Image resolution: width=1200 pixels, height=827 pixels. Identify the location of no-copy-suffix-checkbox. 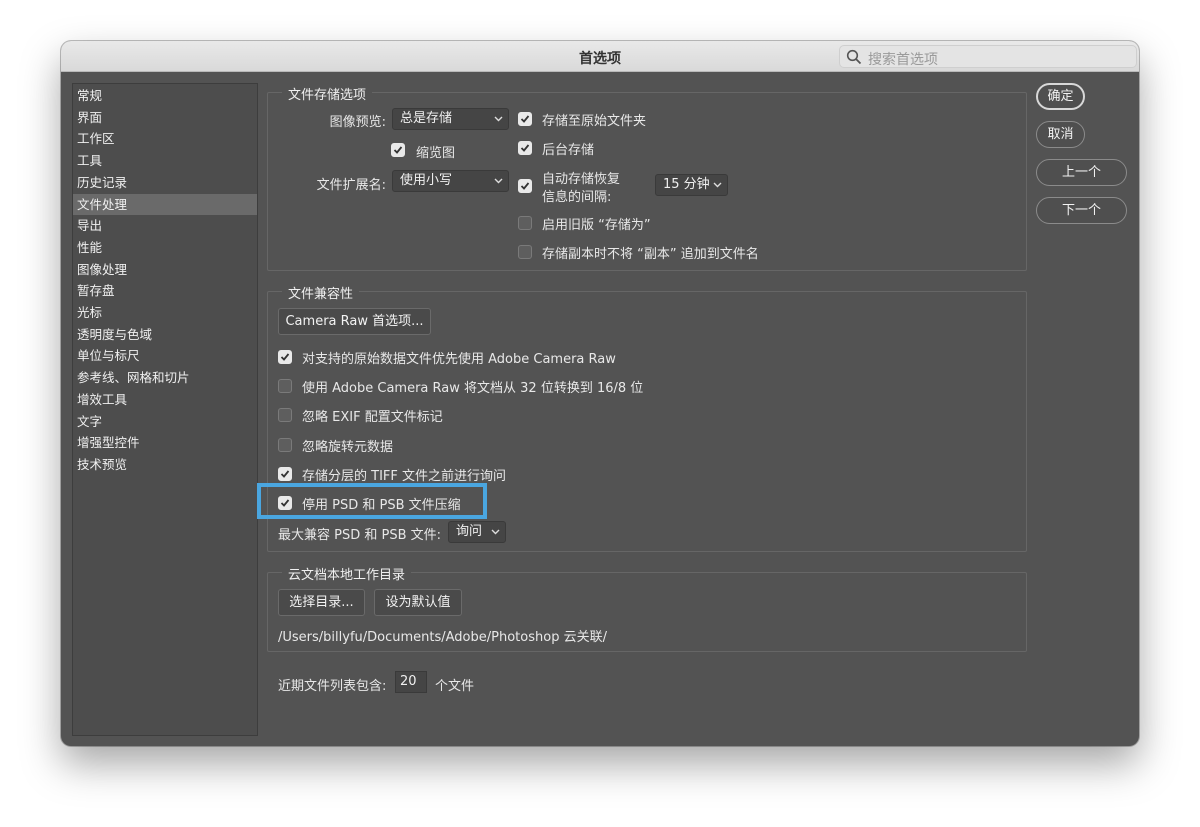
(525, 252).